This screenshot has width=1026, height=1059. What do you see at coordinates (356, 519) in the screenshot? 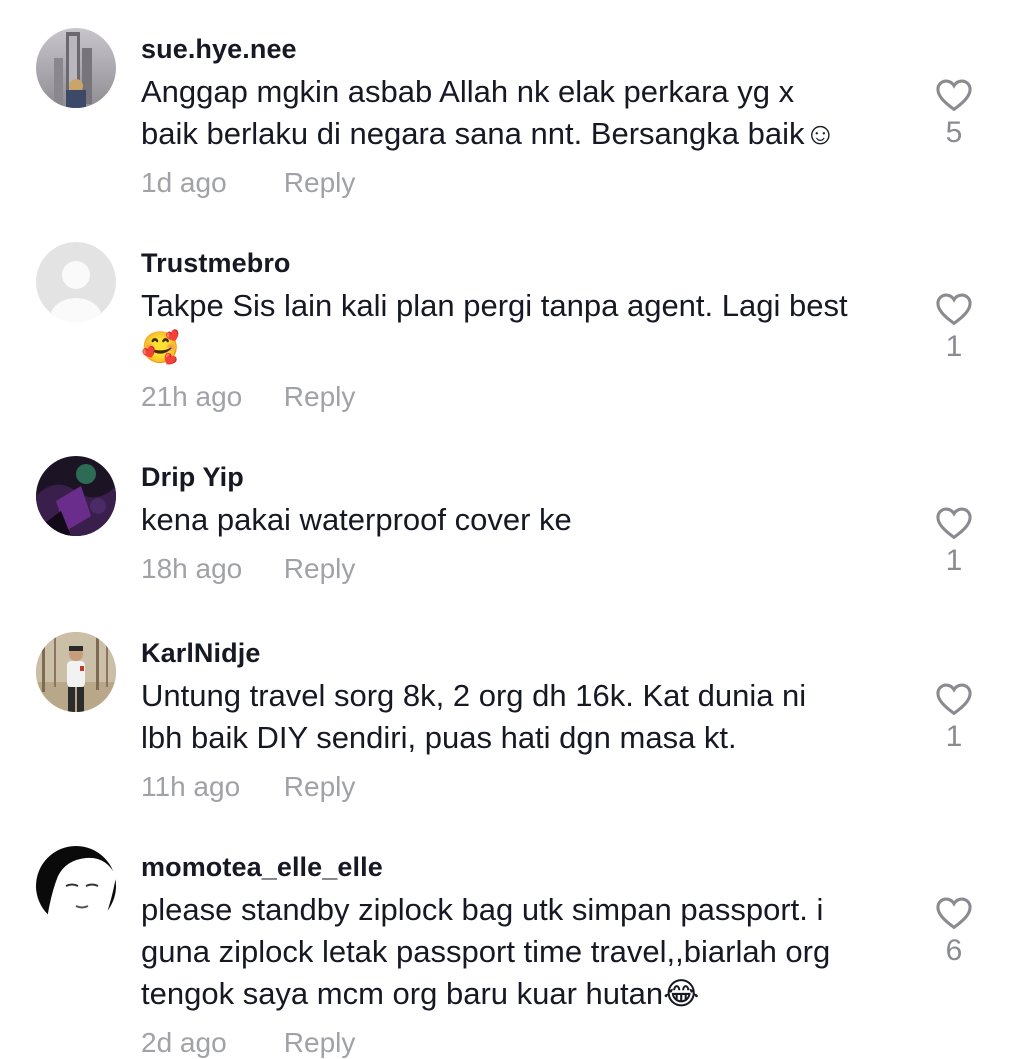
I see `comment-text: kena pakai waterproof cover ke` at bounding box center [356, 519].